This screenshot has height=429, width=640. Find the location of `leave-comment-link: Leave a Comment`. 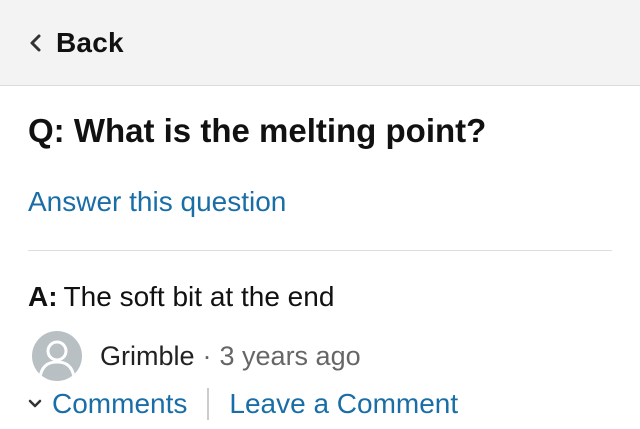

leave-comment-link: Leave a Comment is located at coordinates (343, 404).